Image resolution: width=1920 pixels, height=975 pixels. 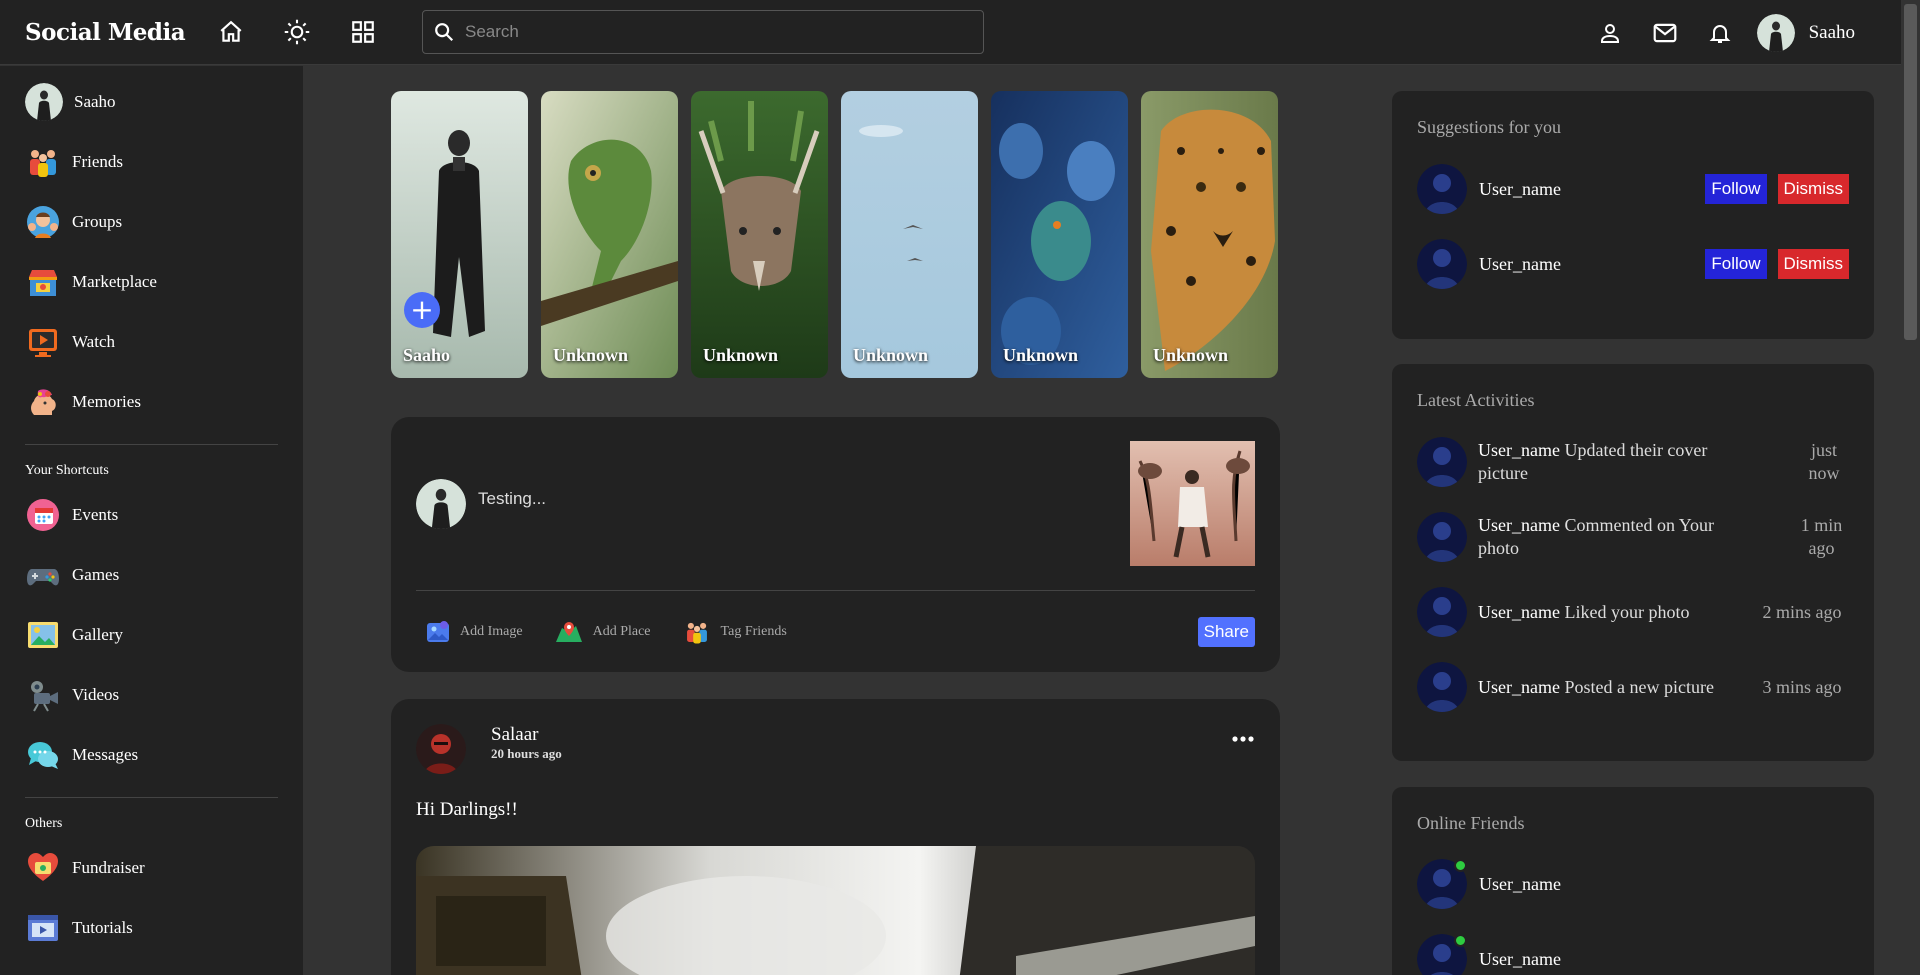 I want to click on share-button: Share, so click(x=1226, y=632).